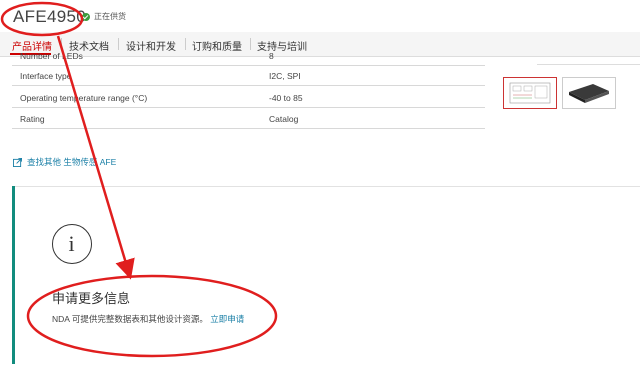  I want to click on annotation-arrow, so click(95, 157).